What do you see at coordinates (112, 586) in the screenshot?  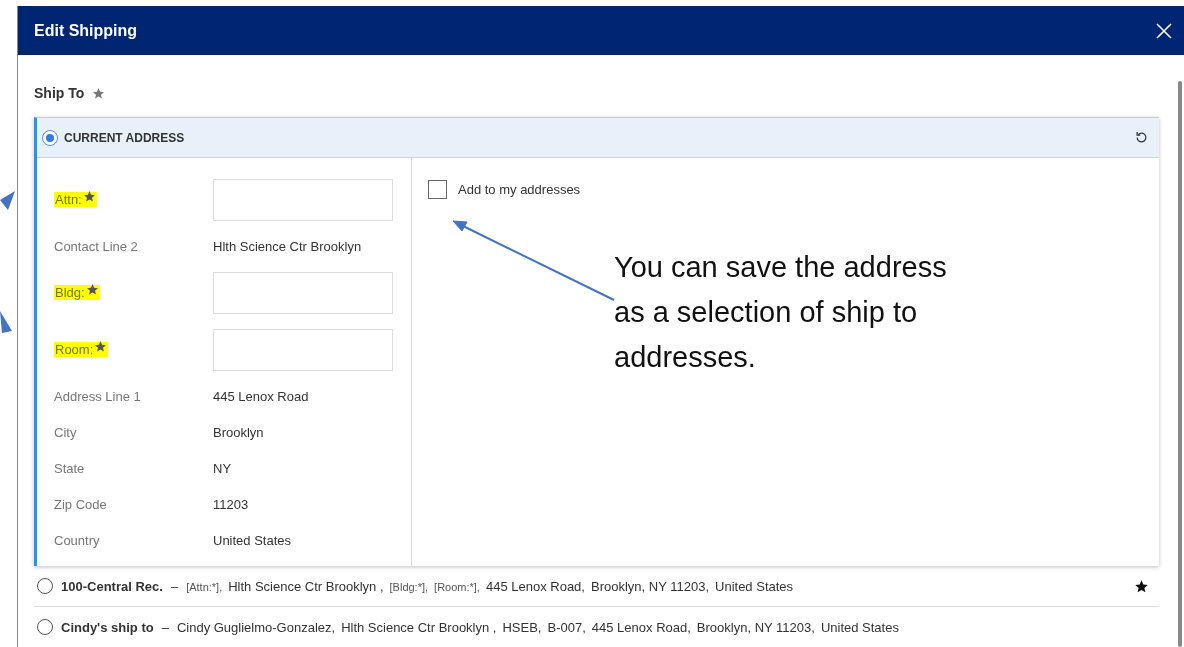 I see `address-name: 100-Central Rec.` at bounding box center [112, 586].